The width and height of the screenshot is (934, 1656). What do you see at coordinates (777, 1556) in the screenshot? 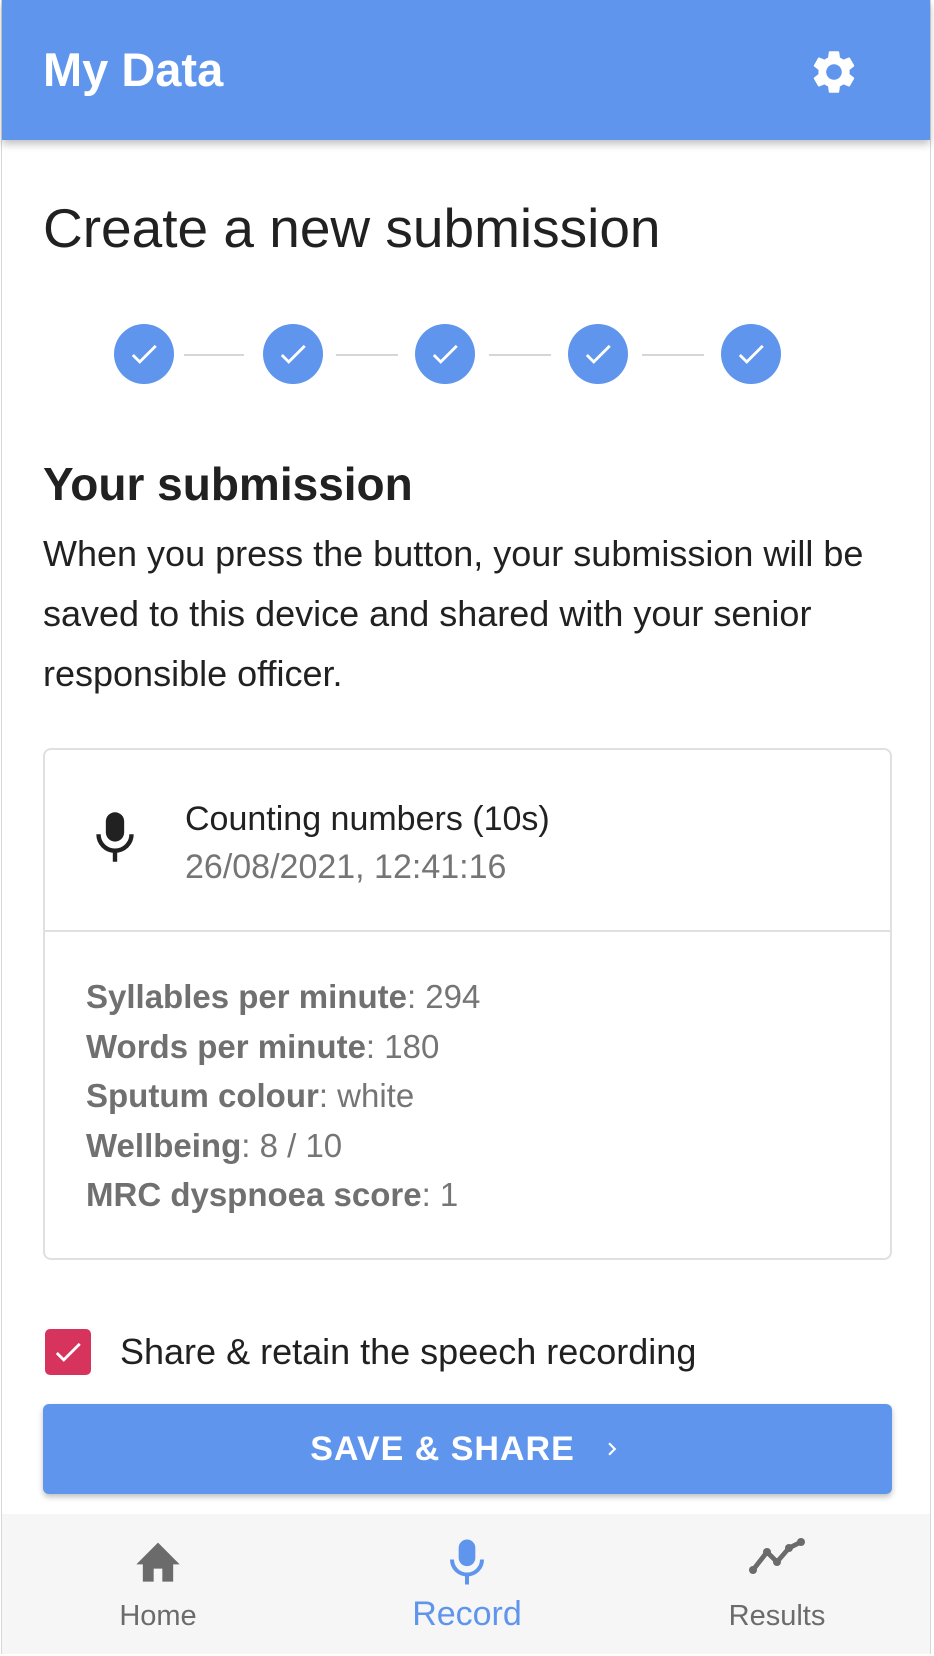
I see `trend-icon` at bounding box center [777, 1556].